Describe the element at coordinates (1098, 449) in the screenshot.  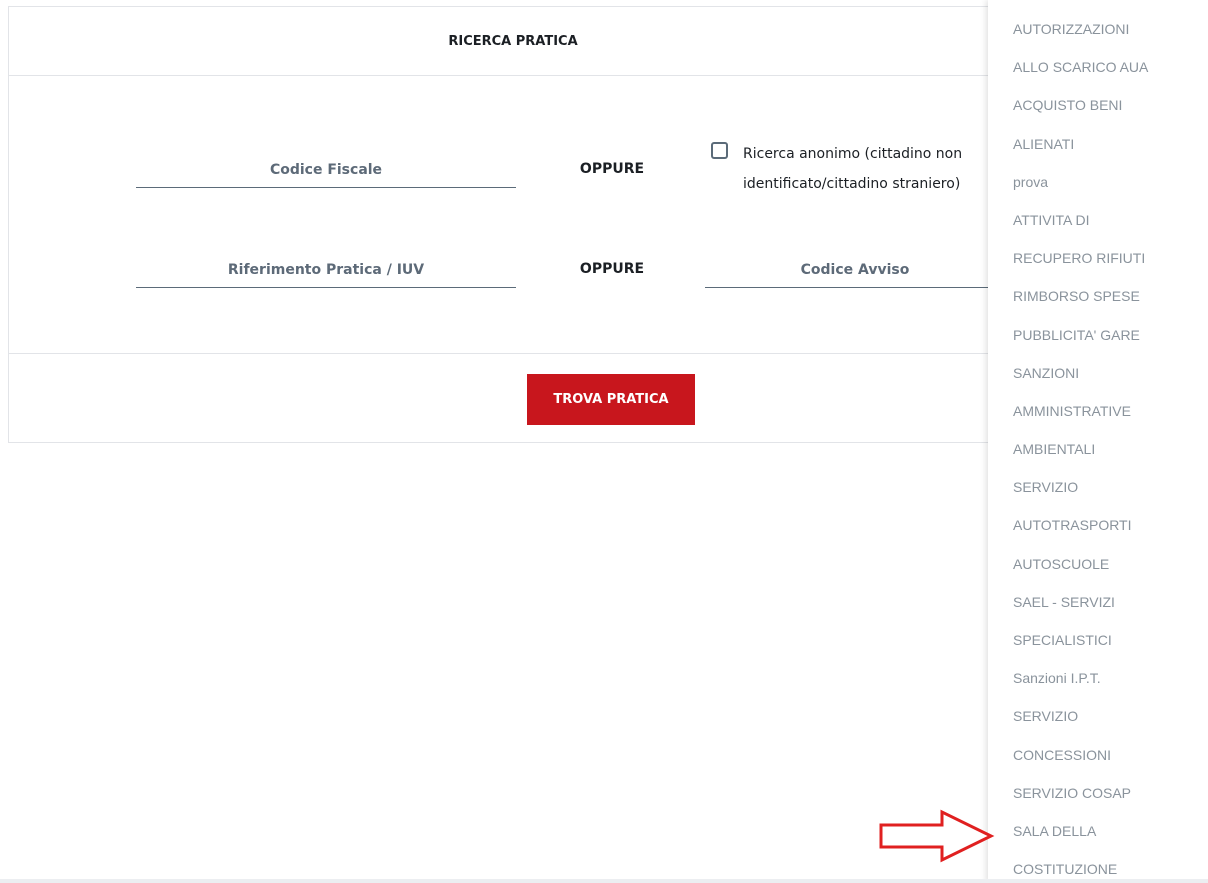
I see `dropdown-option: AMBIENTALI` at that location.